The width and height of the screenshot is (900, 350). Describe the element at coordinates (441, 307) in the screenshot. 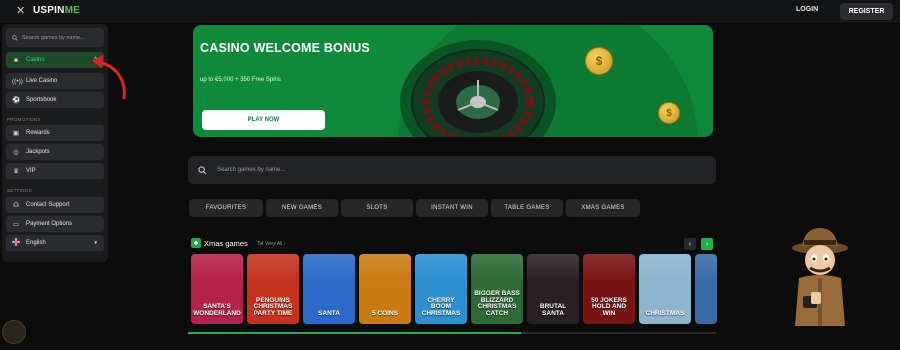

I see `game-title: CHERRY BOOM CHRISTMAS` at that location.